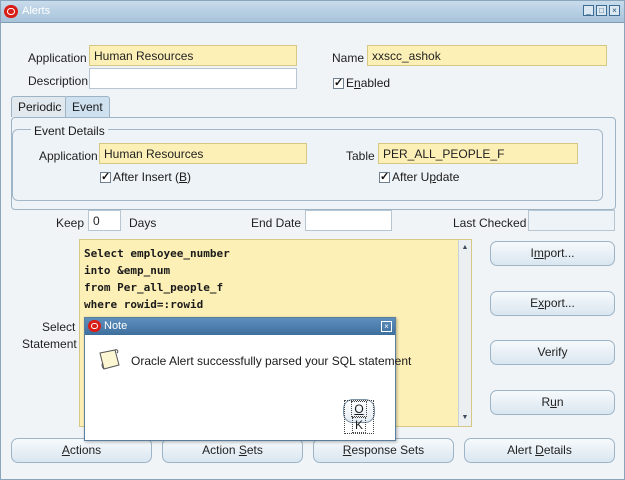  Describe the element at coordinates (588, 10) in the screenshot. I see `minimize-button: _` at that location.